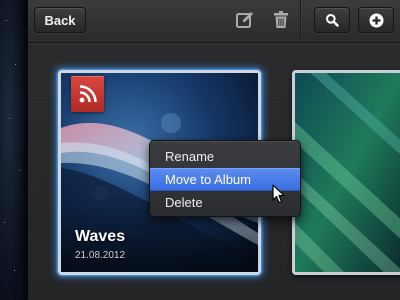 This screenshot has width=400, height=300. What do you see at coordinates (225, 156) in the screenshot?
I see `menu-item-rename: Rename` at bounding box center [225, 156].